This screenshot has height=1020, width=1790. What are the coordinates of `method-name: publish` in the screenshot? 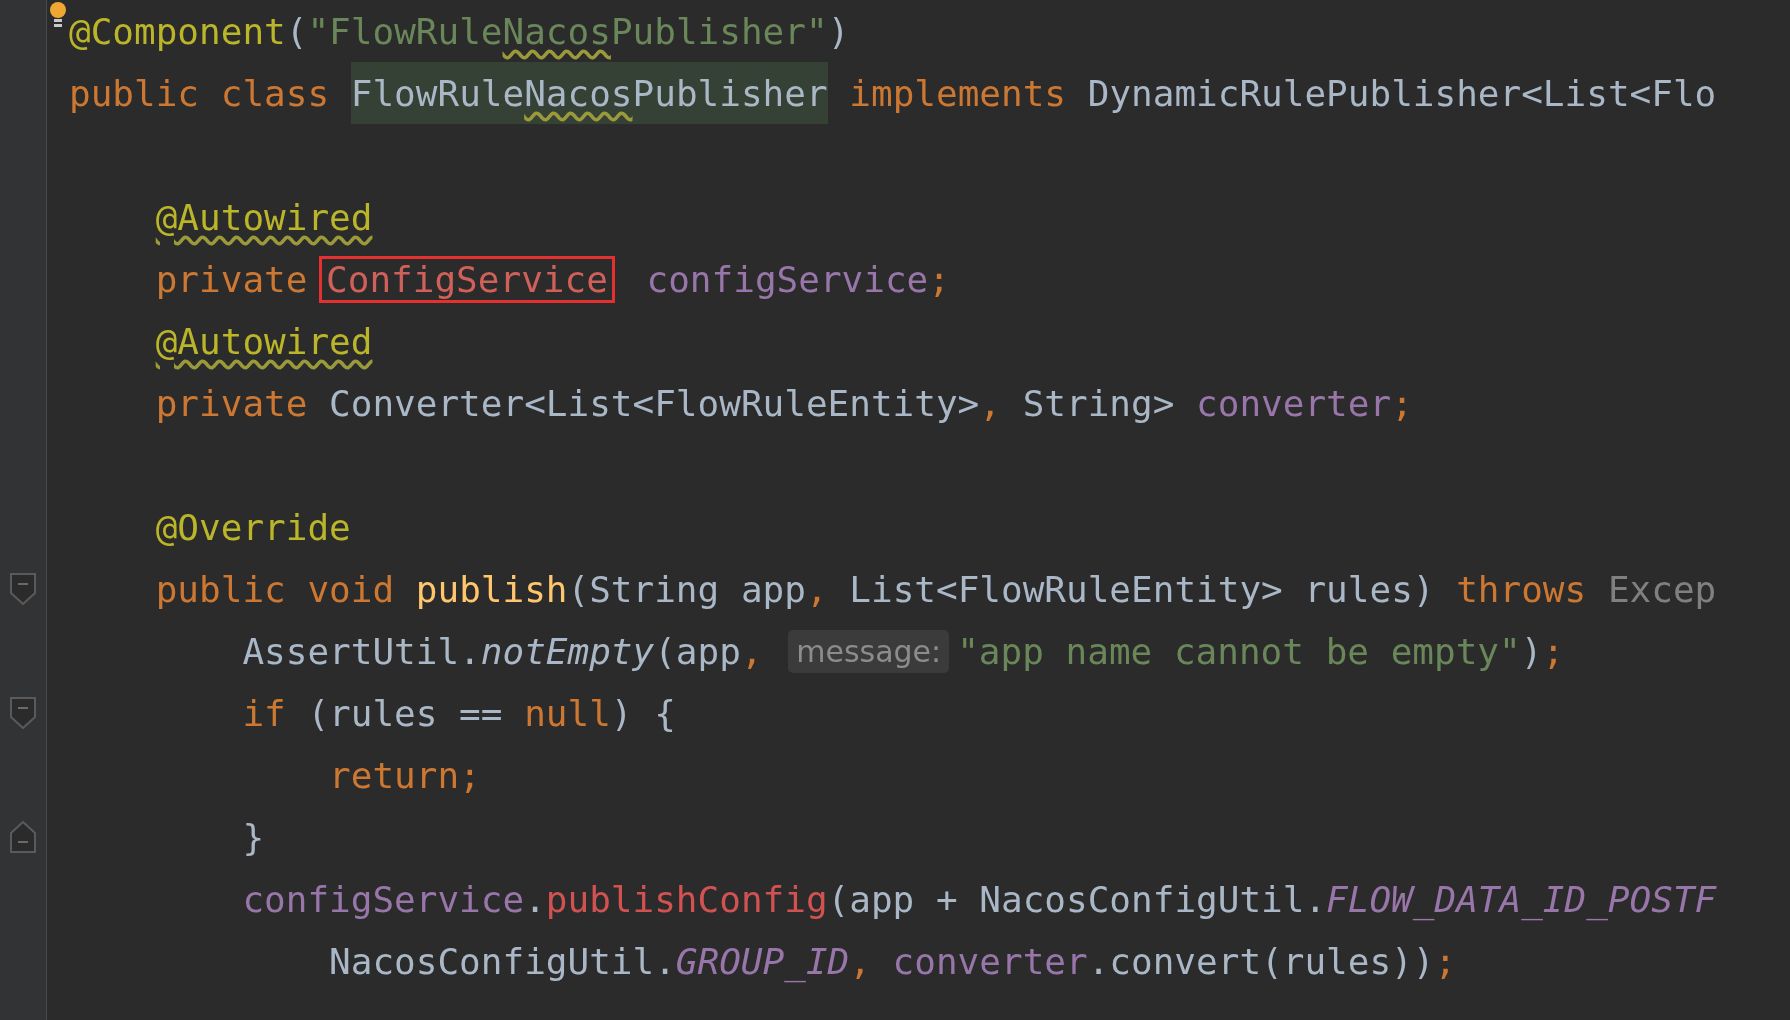 It's located at (491, 589).